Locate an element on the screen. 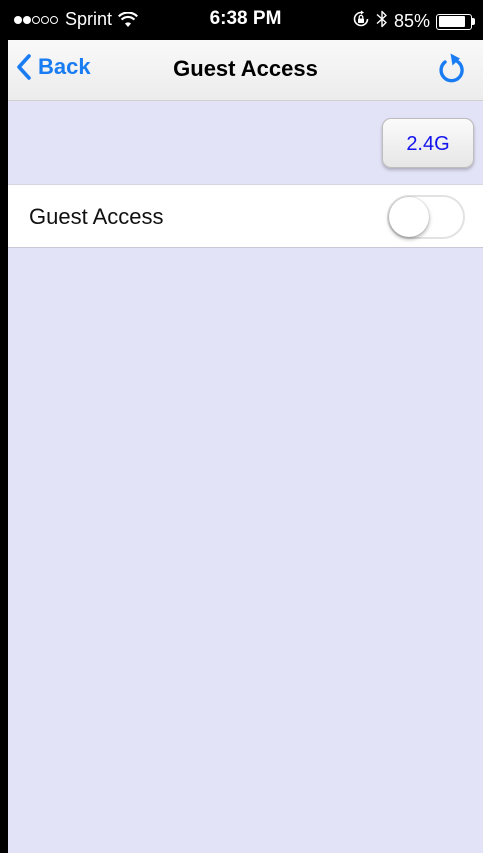 The image size is (483, 853). guest-access-label: Guest Access is located at coordinates (96, 216).